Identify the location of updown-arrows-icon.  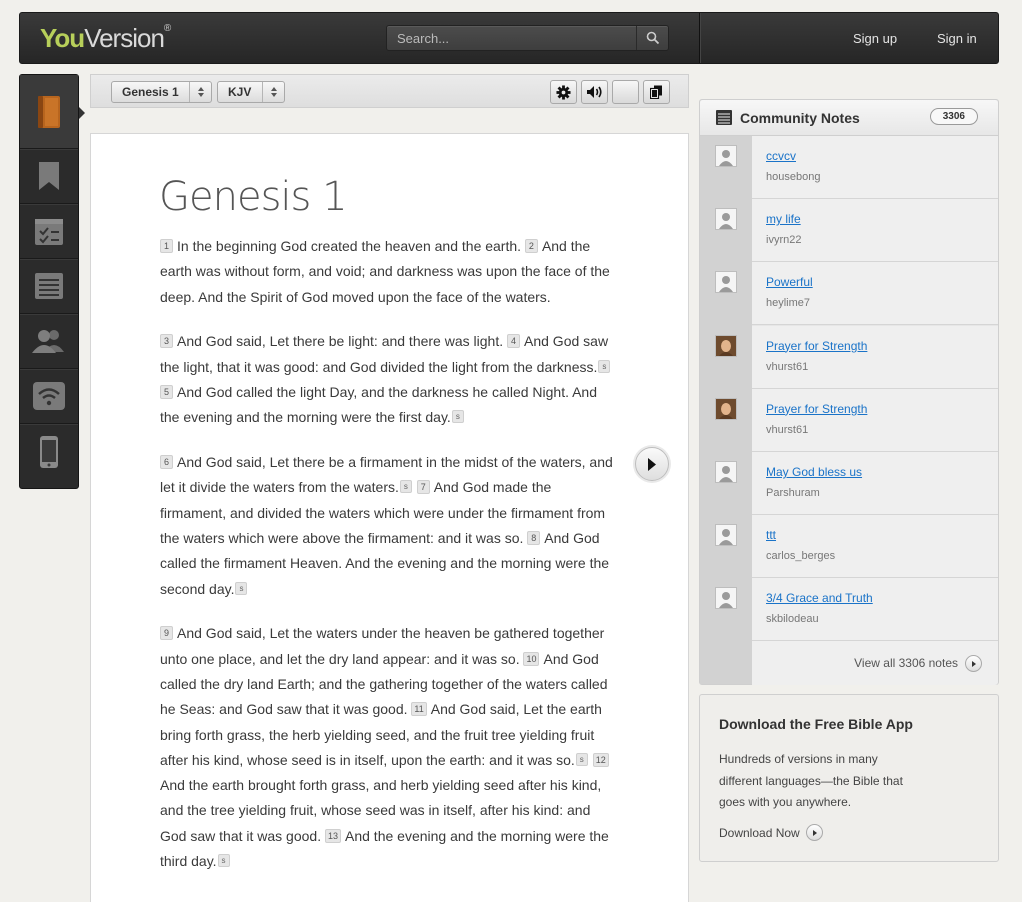
(273, 92).